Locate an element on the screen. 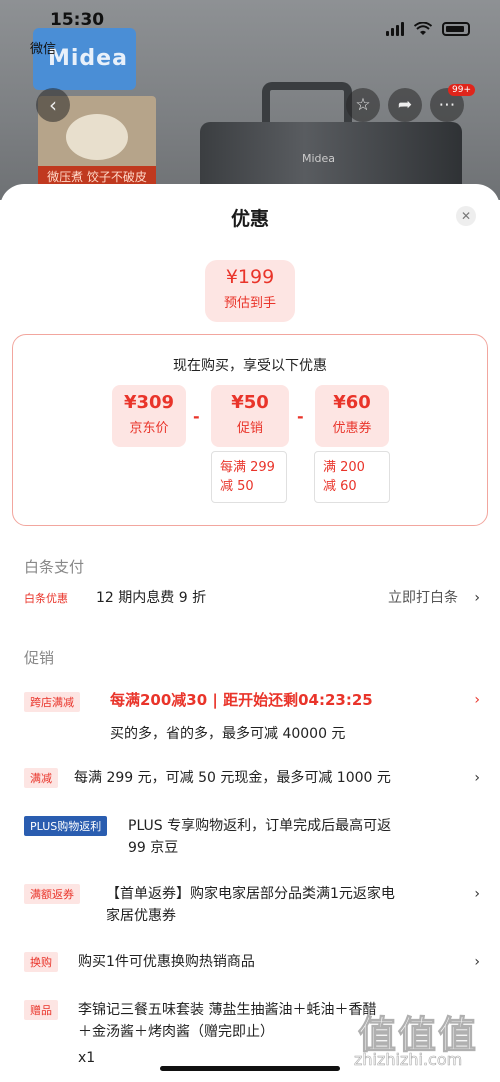 The image size is (500, 1082). promo-item-trade-in: 换购 购买1件可优惠换购热销商品 › is located at coordinates (252, 964).